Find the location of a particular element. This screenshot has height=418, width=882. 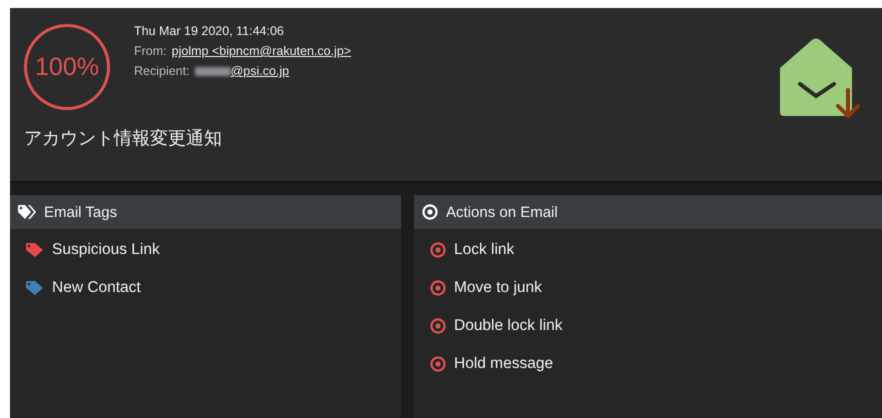

action-label: Move to junk is located at coordinates (498, 288).